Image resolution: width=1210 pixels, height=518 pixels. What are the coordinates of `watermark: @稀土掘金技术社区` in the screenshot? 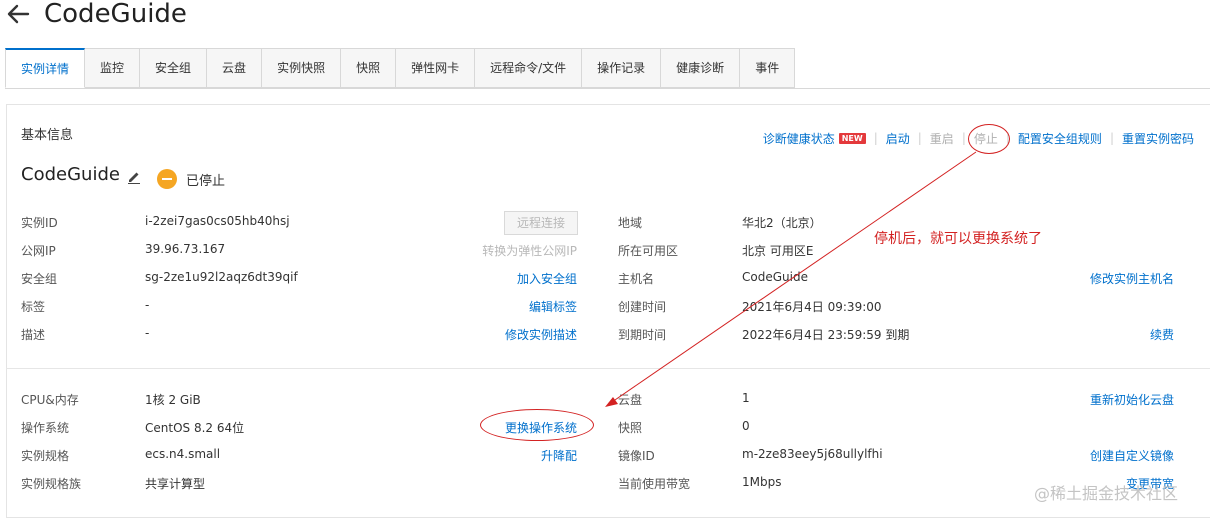 It's located at (1106, 493).